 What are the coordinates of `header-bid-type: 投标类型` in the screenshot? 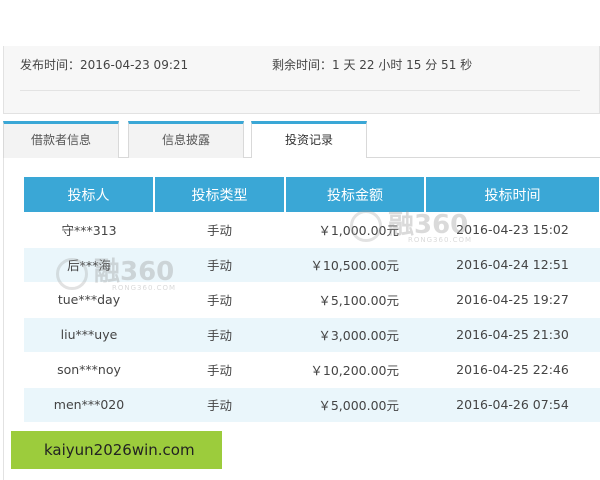 It's located at (220, 194).